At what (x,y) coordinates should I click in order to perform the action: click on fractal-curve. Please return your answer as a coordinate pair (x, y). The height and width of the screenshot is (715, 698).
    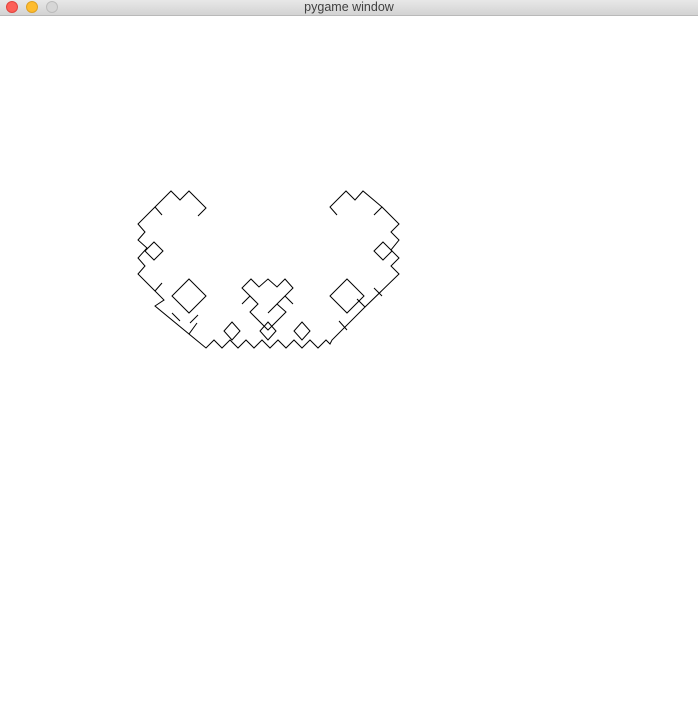
    Looking at the image, I should click on (268, 269).